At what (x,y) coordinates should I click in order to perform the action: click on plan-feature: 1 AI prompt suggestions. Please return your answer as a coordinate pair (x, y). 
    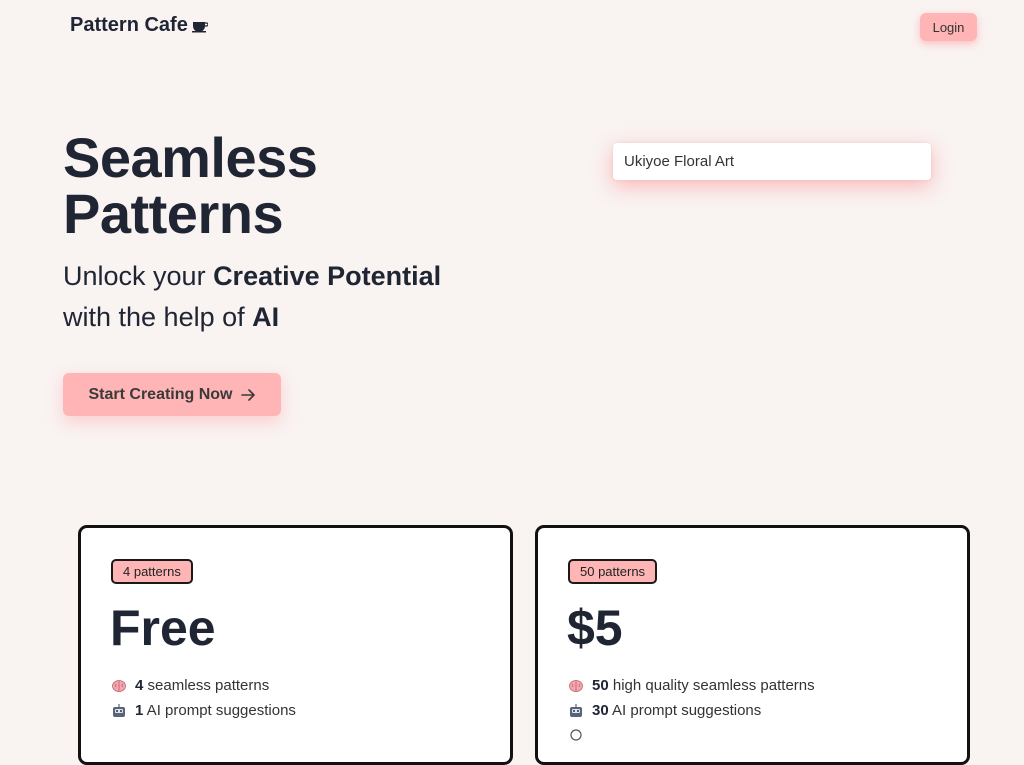
    Looking at the image, I should click on (203, 710).